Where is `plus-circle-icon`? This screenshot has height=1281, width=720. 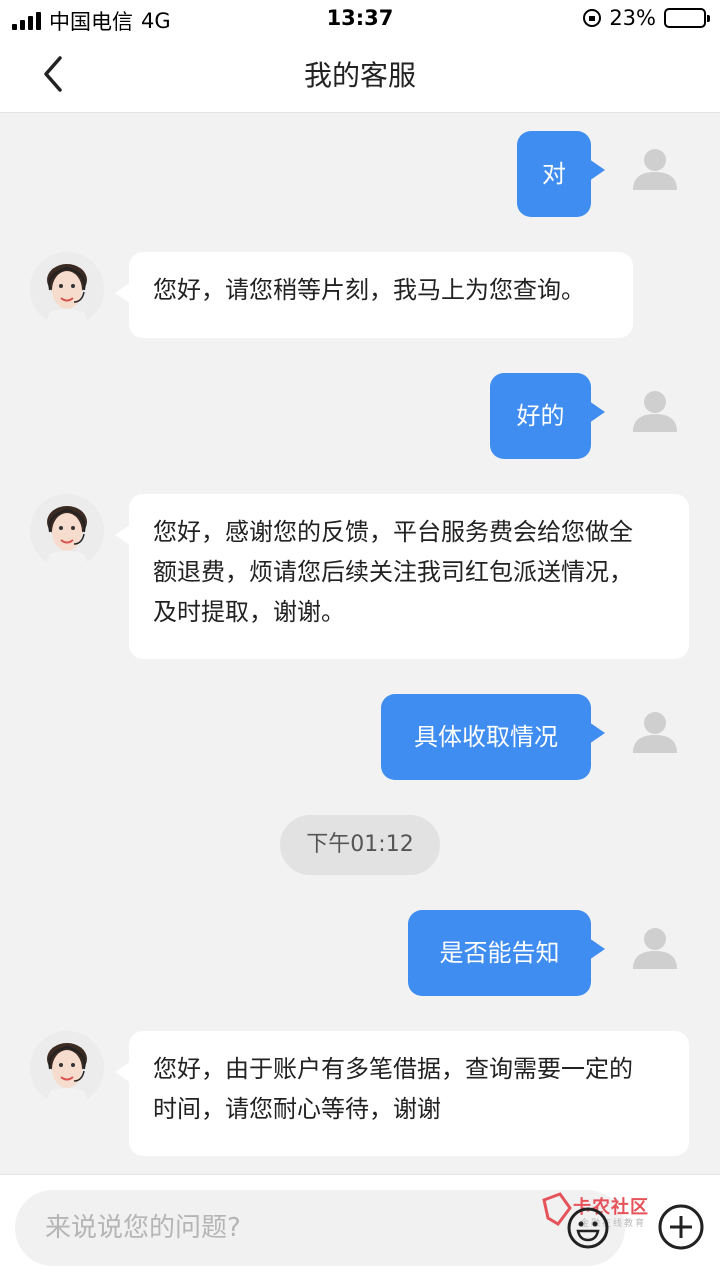
plus-circle-icon is located at coordinates (681, 1227).